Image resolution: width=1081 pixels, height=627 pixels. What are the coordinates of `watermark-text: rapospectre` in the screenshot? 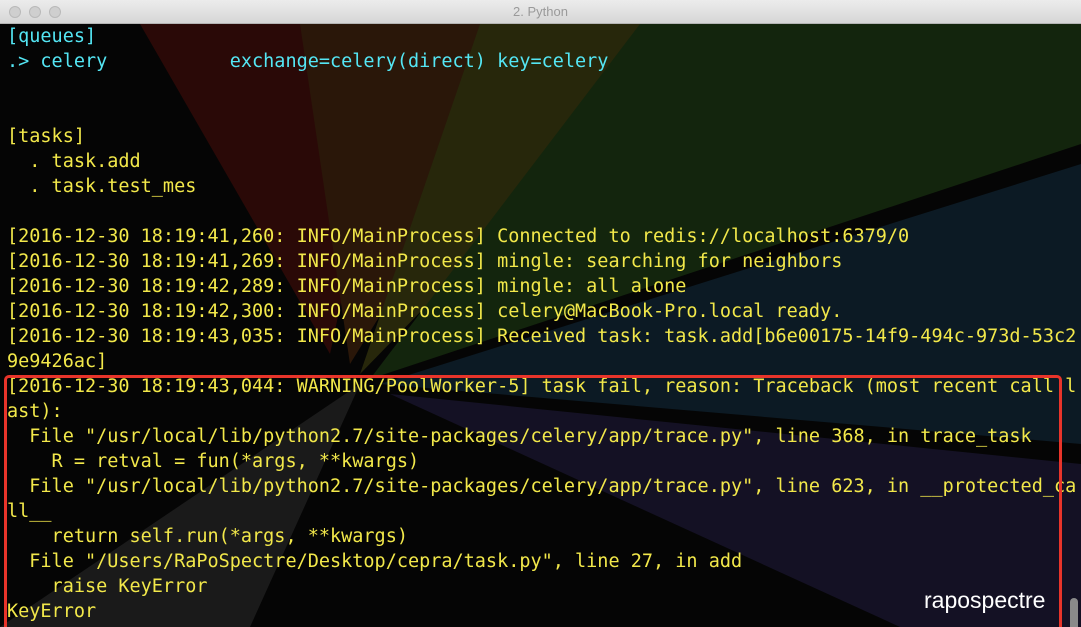 It's located at (985, 600).